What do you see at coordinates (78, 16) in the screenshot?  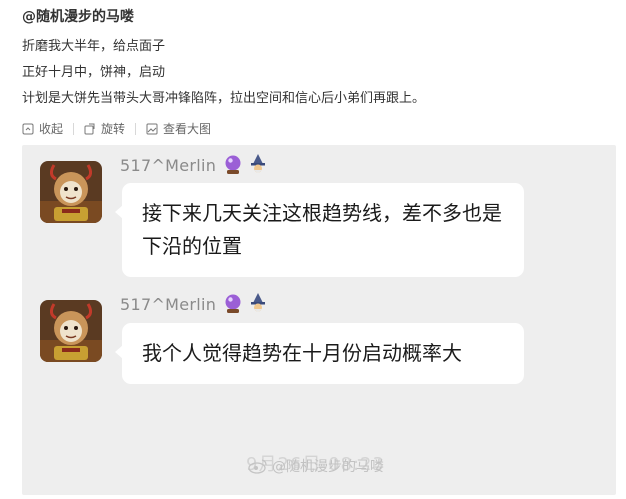 I see `post-author: @随机漫步的马喽` at bounding box center [78, 16].